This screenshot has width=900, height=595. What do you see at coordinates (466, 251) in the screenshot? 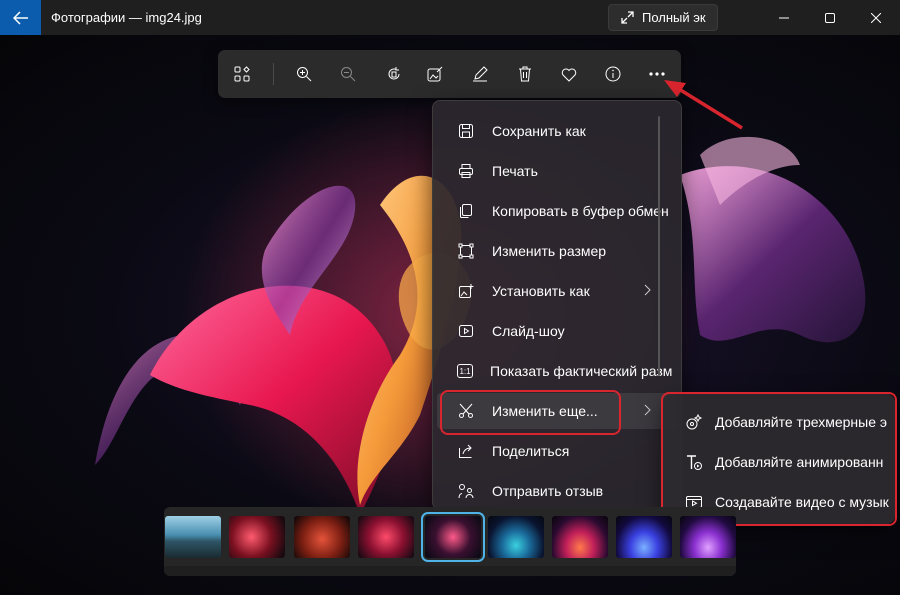
I see `resize-icon` at bounding box center [466, 251].